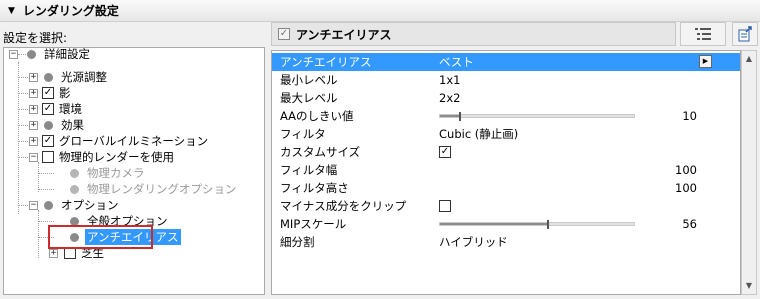  I want to click on list-view-button, so click(703, 34).